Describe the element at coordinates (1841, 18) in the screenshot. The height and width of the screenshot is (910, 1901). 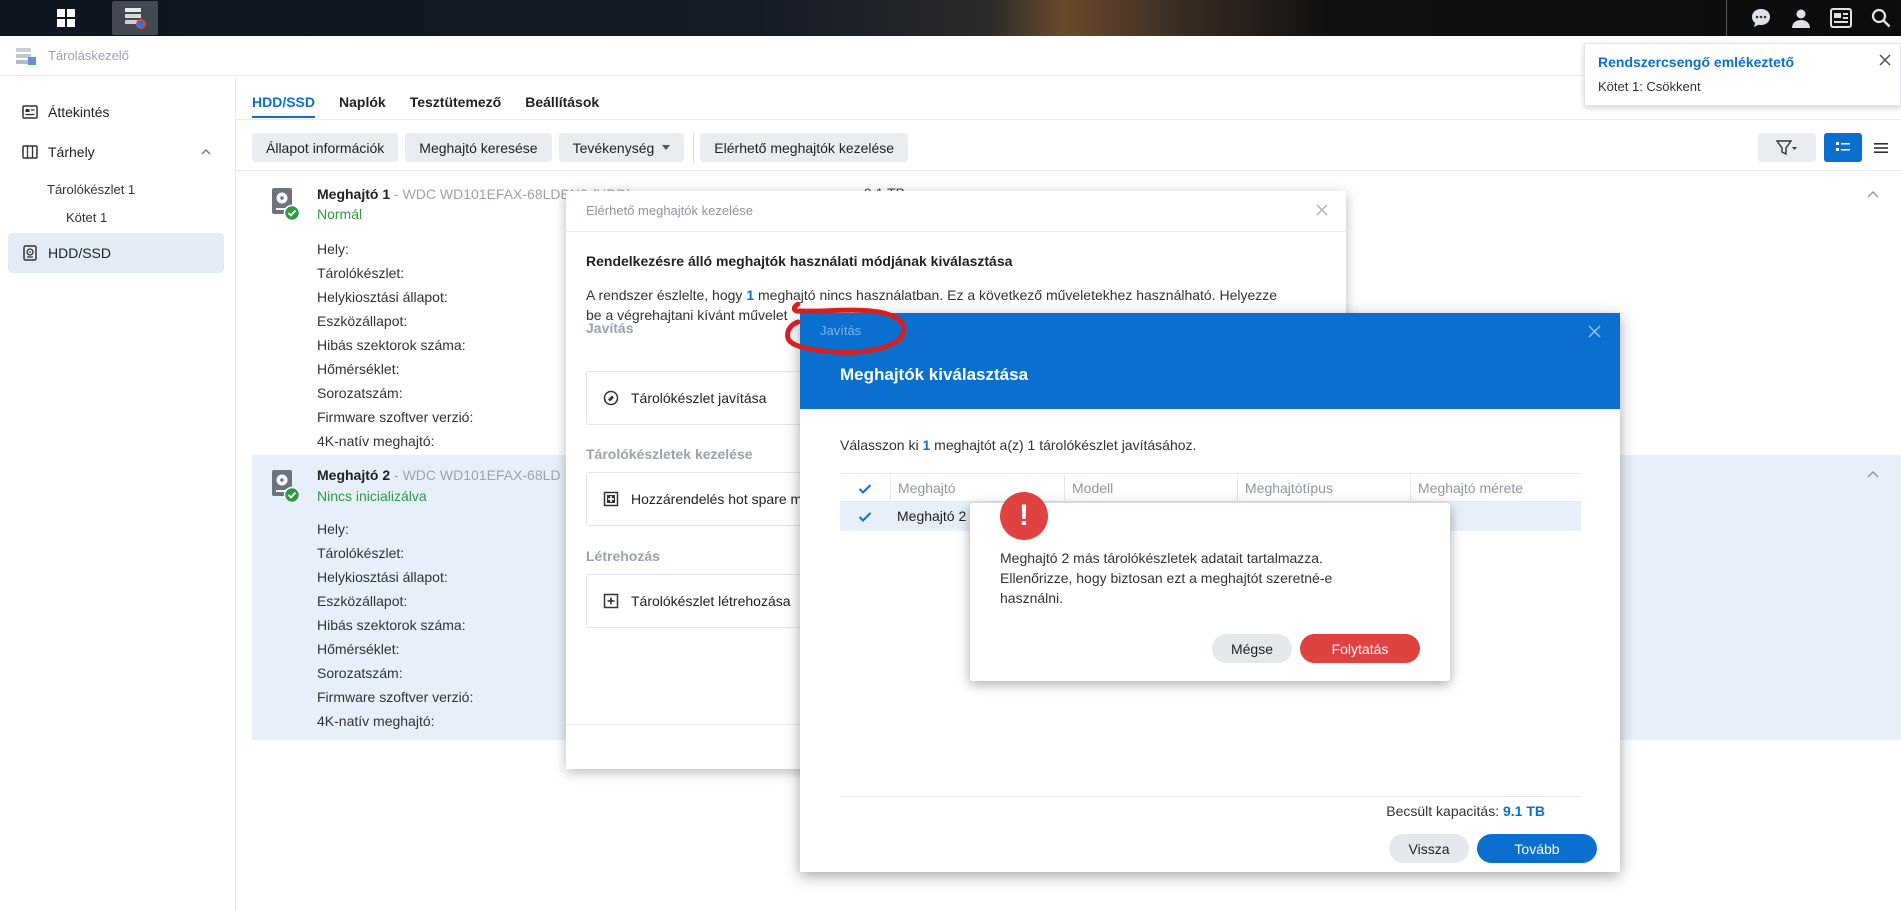
I see `widgets-icon` at that location.